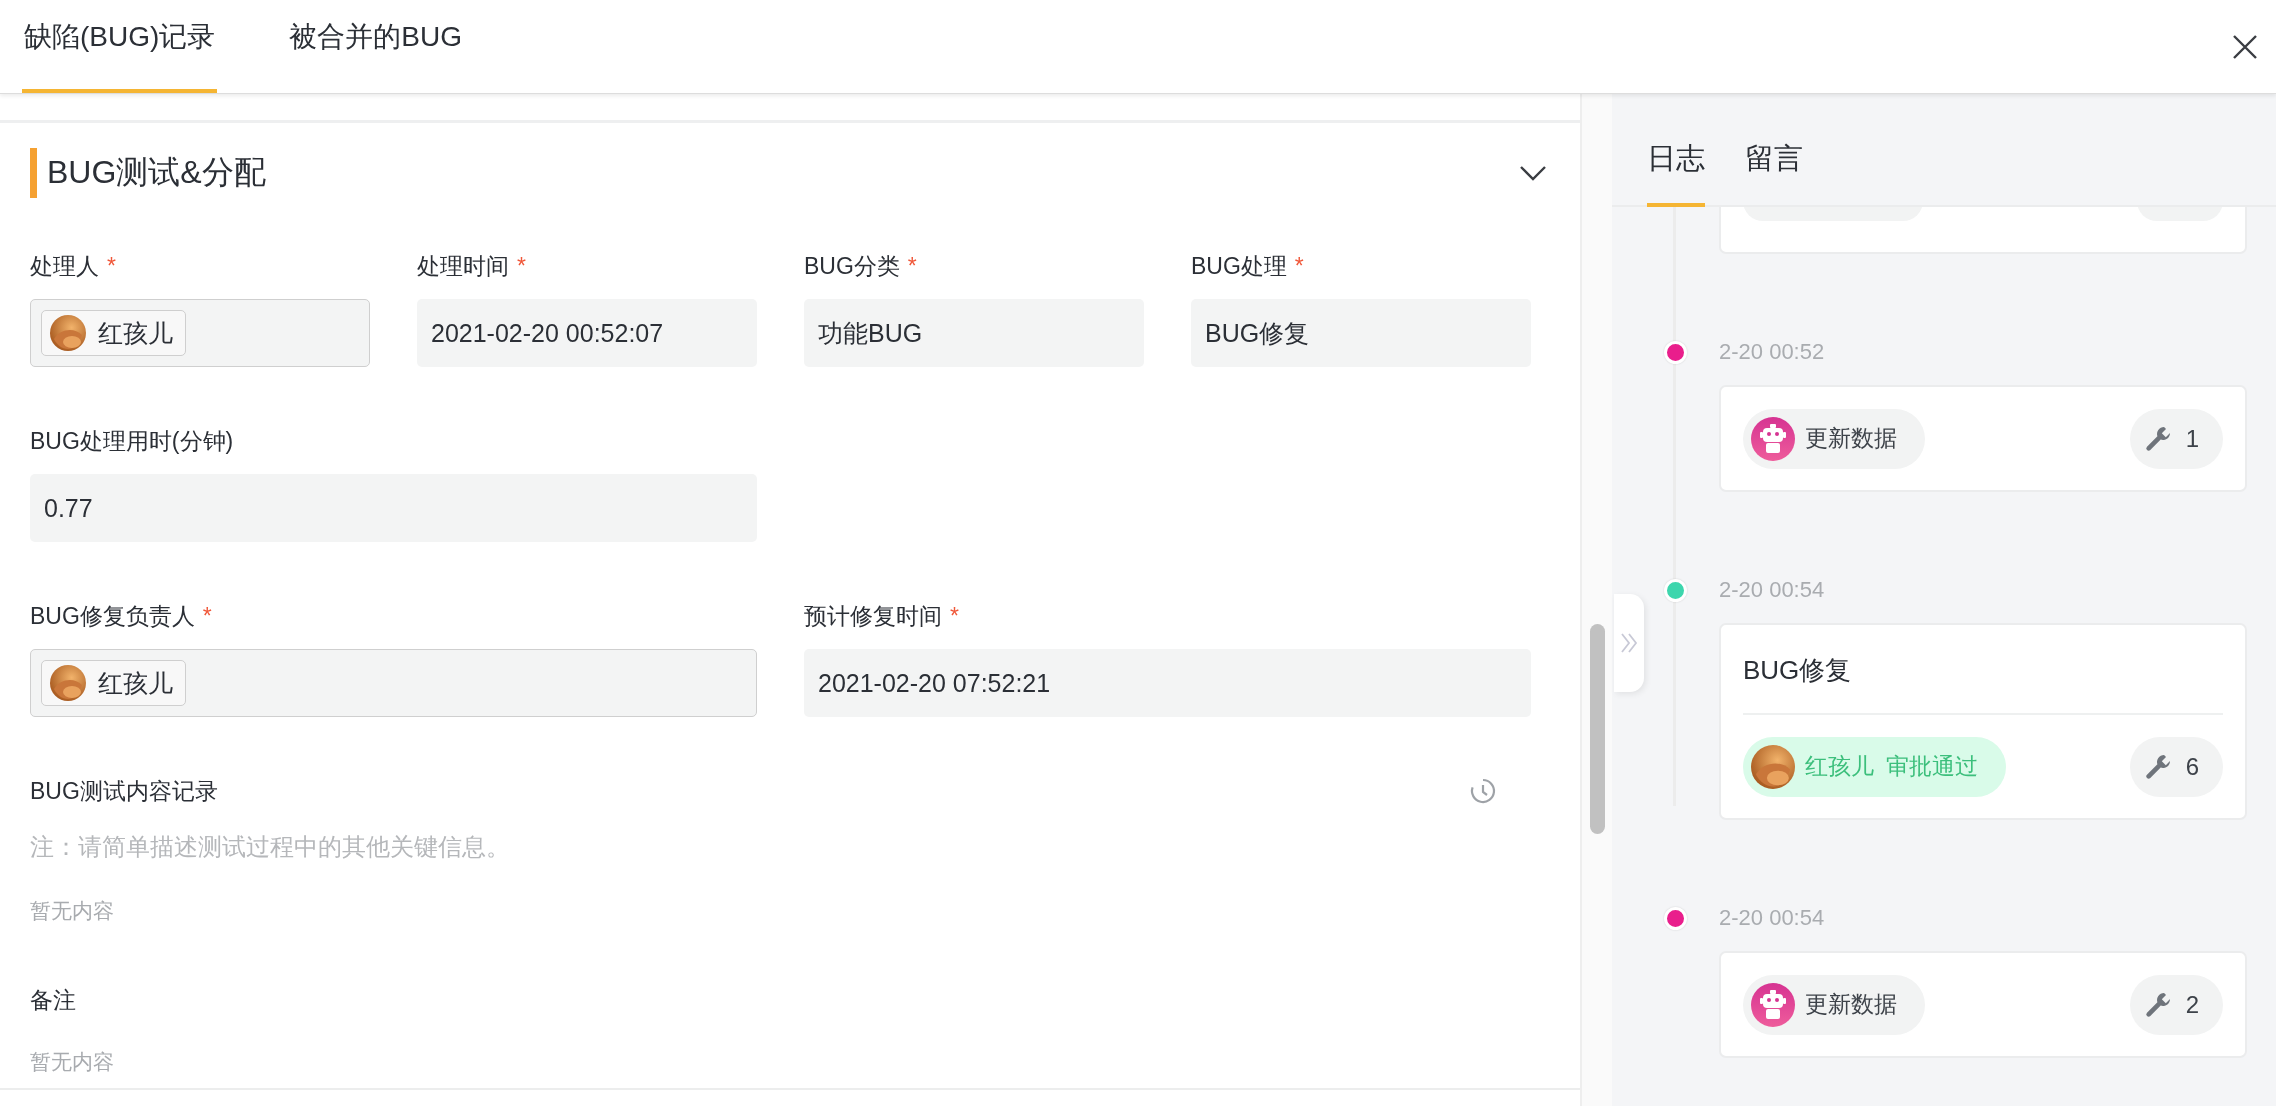  Describe the element at coordinates (124, 791) in the screenshot. I see `field-label: BUG测试内容记录` at that location.